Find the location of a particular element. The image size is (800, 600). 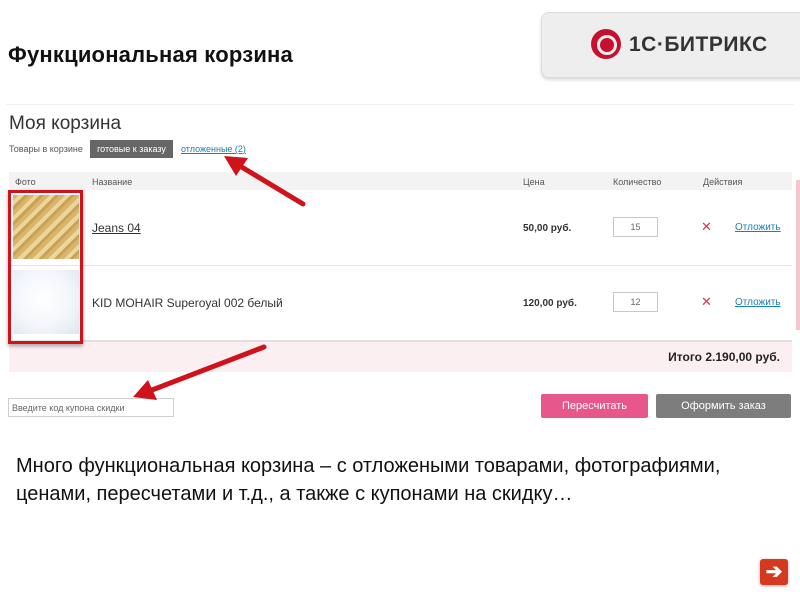

product-price: 50,00 руб. is located at coordinates (547, 228).